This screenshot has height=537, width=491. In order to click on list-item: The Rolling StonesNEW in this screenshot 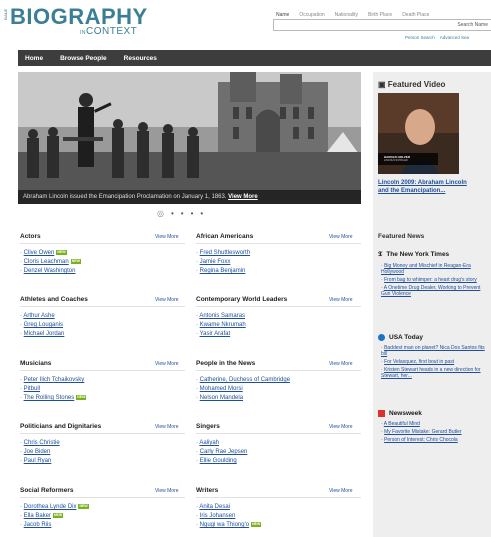, I will do `click(53, 398)`.